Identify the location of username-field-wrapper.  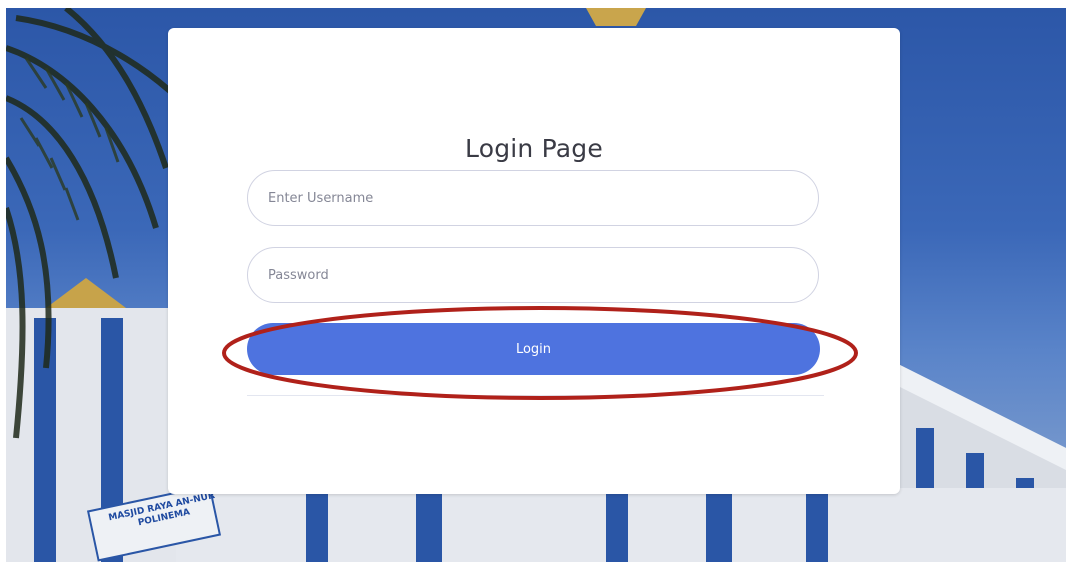
(533, 198).